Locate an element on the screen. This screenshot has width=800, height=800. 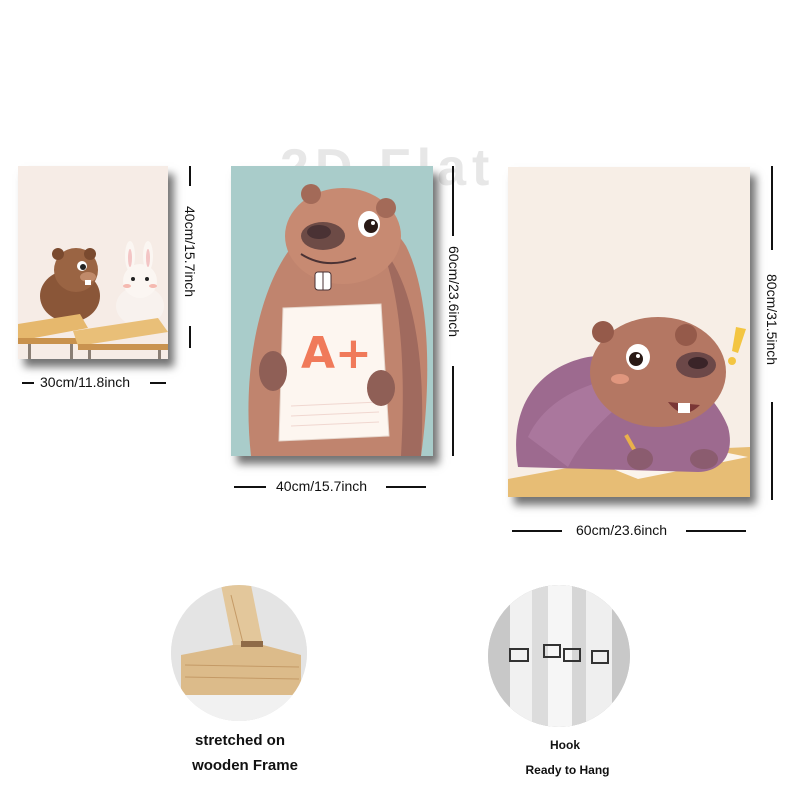
medium-width-line-right is located at coordinates (406, 487).